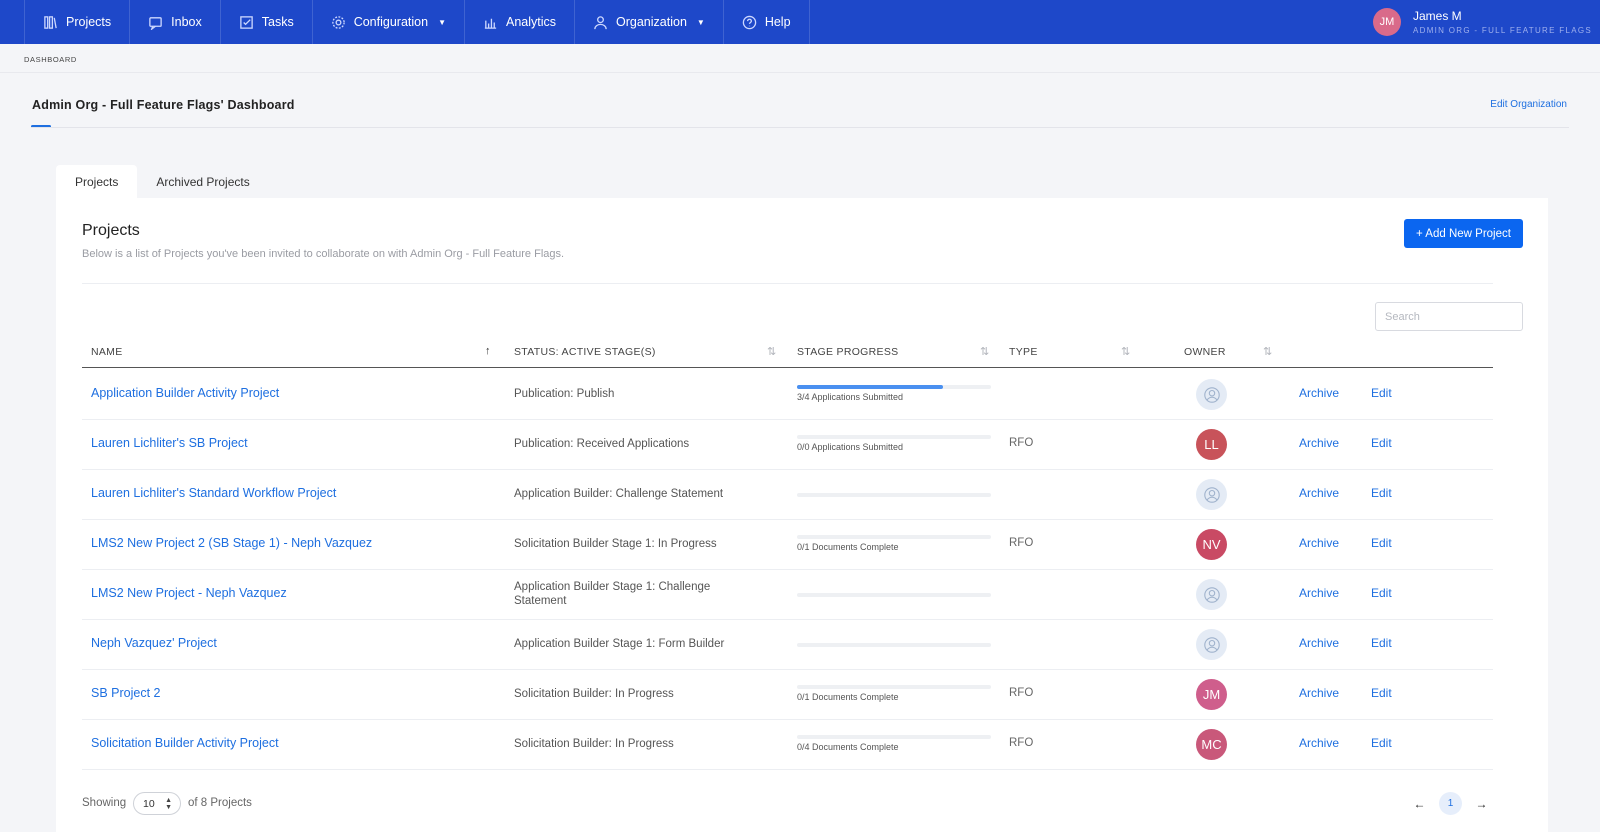  Describe the element at coordinates (600, 22) in the screenshot. I see `organization-icon` at that location.